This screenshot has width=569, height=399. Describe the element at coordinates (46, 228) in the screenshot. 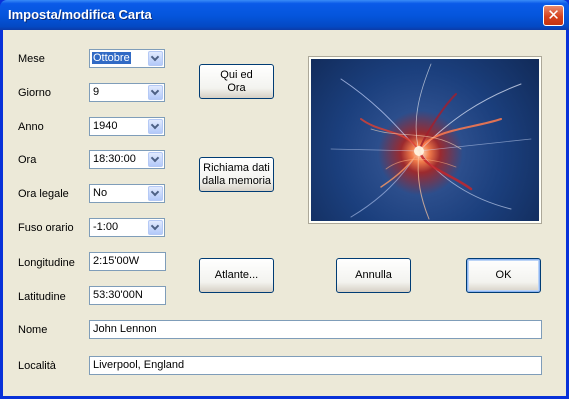

I see `timezone-label: Fuso orario` at that location.